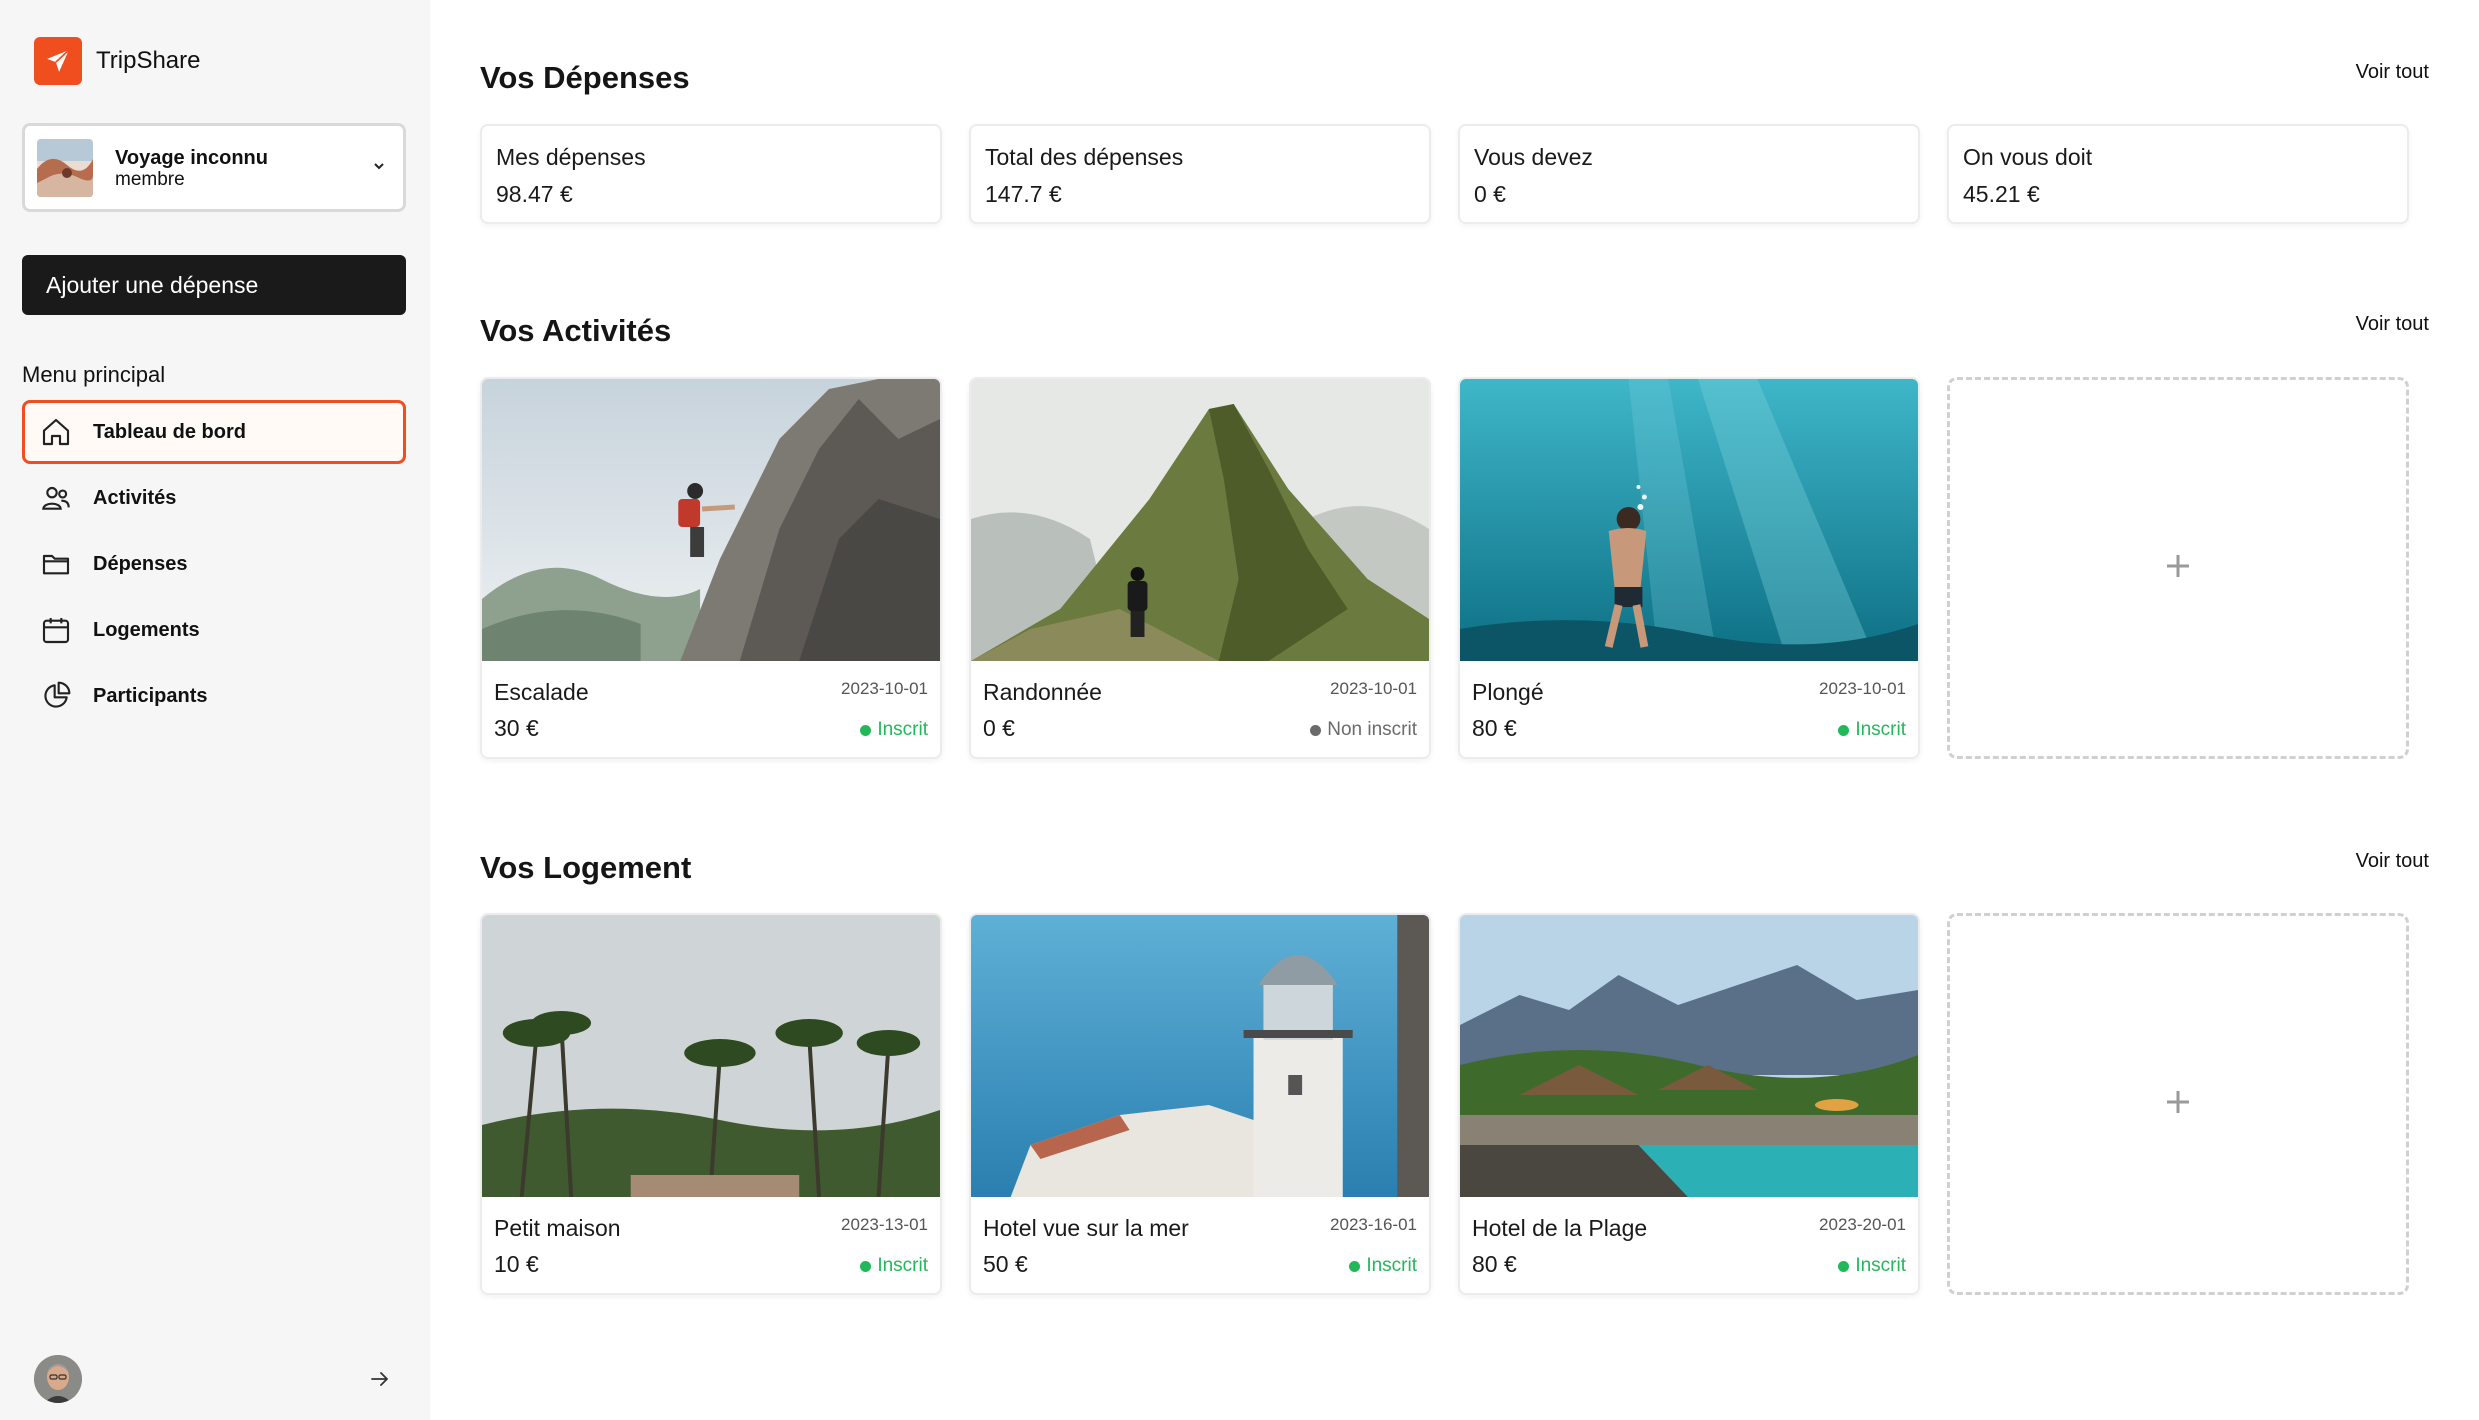 The width and height of the screenshot is (2479, 1420). What do you see at coordinates (1200, 1056) in the screenshot?
I see `lodging-image-lighthouse` at bounding box center [1200, 1056].